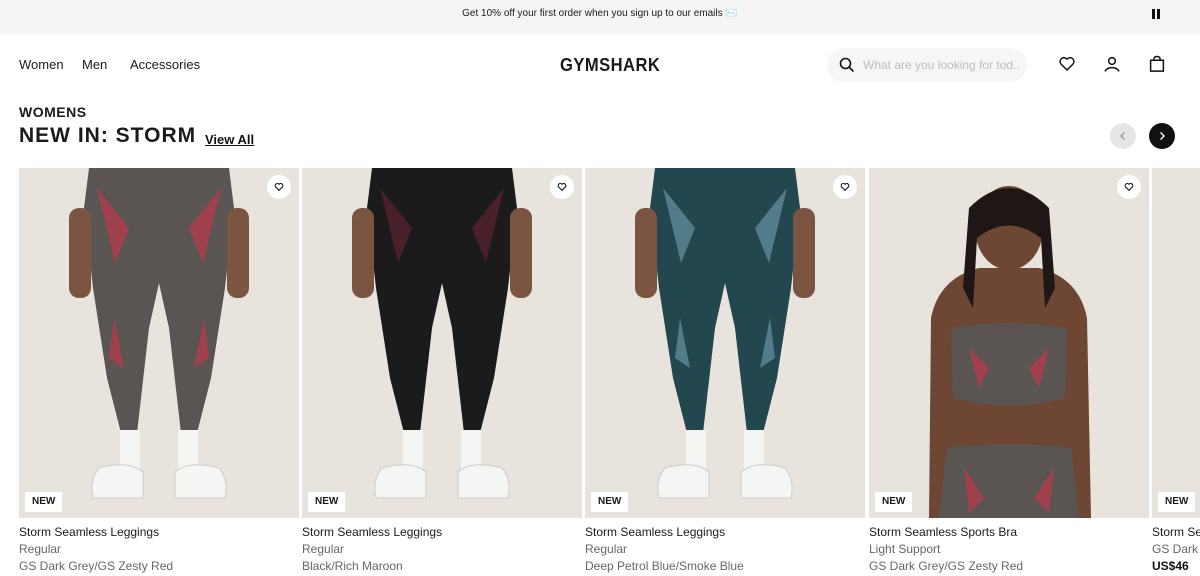  Describe the element at coordinates (41, 64) in the screenshot. I see `nav-link-women: Women` at that location.